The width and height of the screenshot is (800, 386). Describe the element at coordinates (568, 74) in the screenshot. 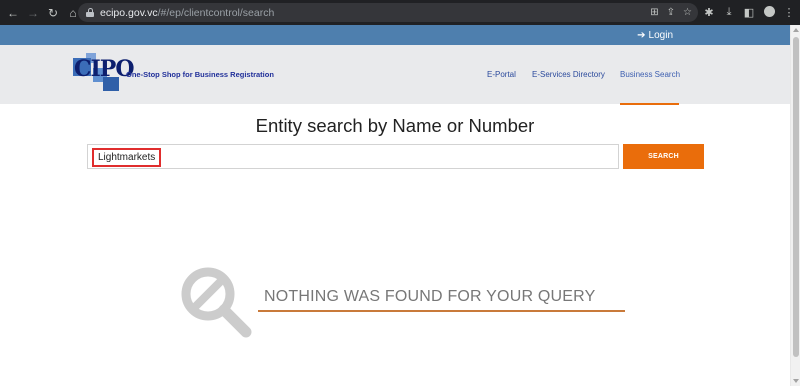

I see `nav-item-e-services-directory: E-Services Directory` at that location.